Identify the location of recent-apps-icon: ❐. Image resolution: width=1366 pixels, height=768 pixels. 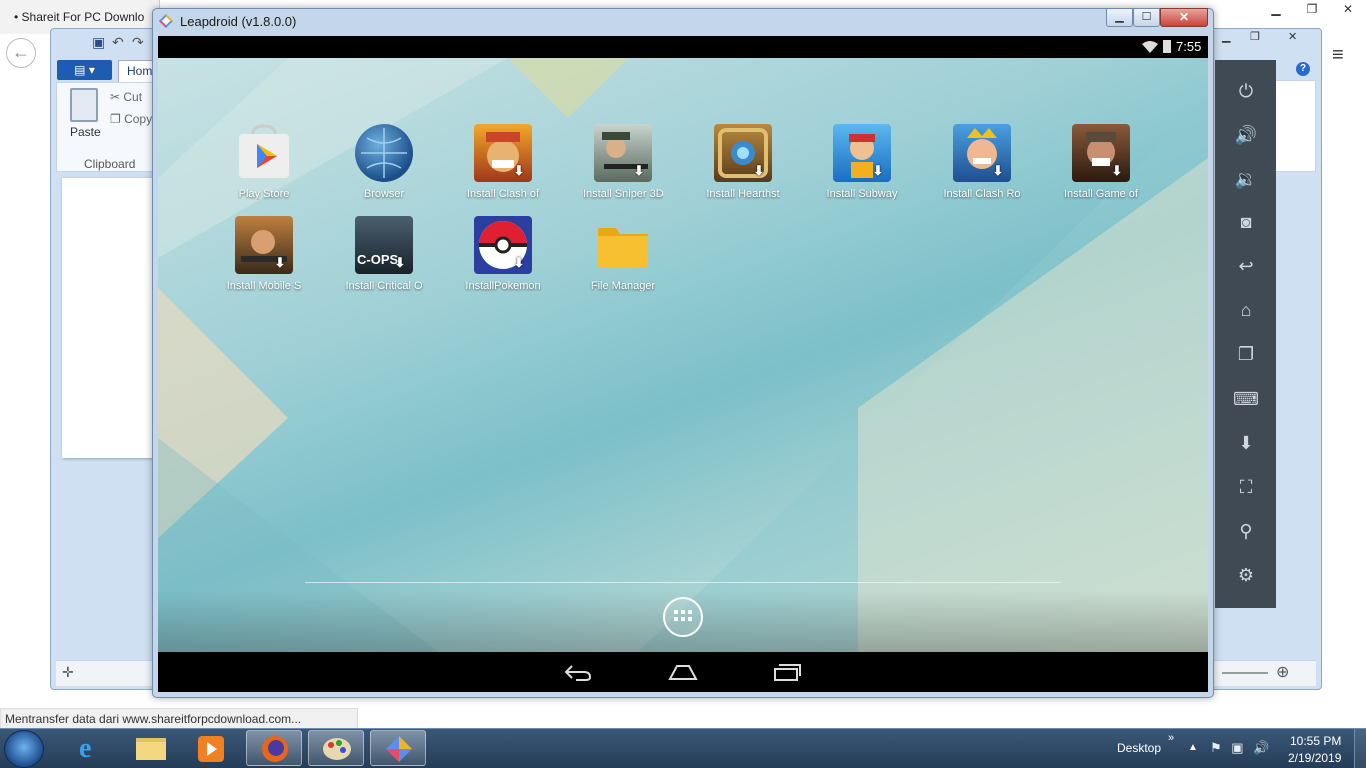
(1246, 354).